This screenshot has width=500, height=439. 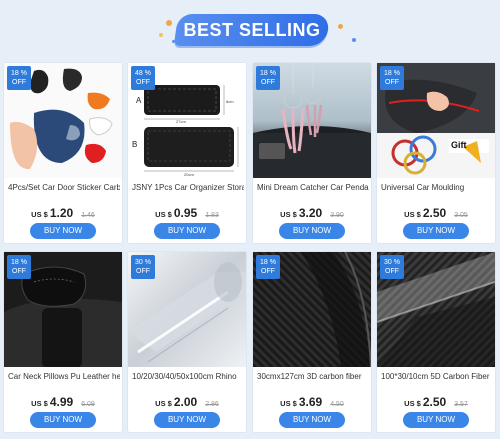 I want to click on price-row: US $1.20 1.46, so click(x=63, y=212).